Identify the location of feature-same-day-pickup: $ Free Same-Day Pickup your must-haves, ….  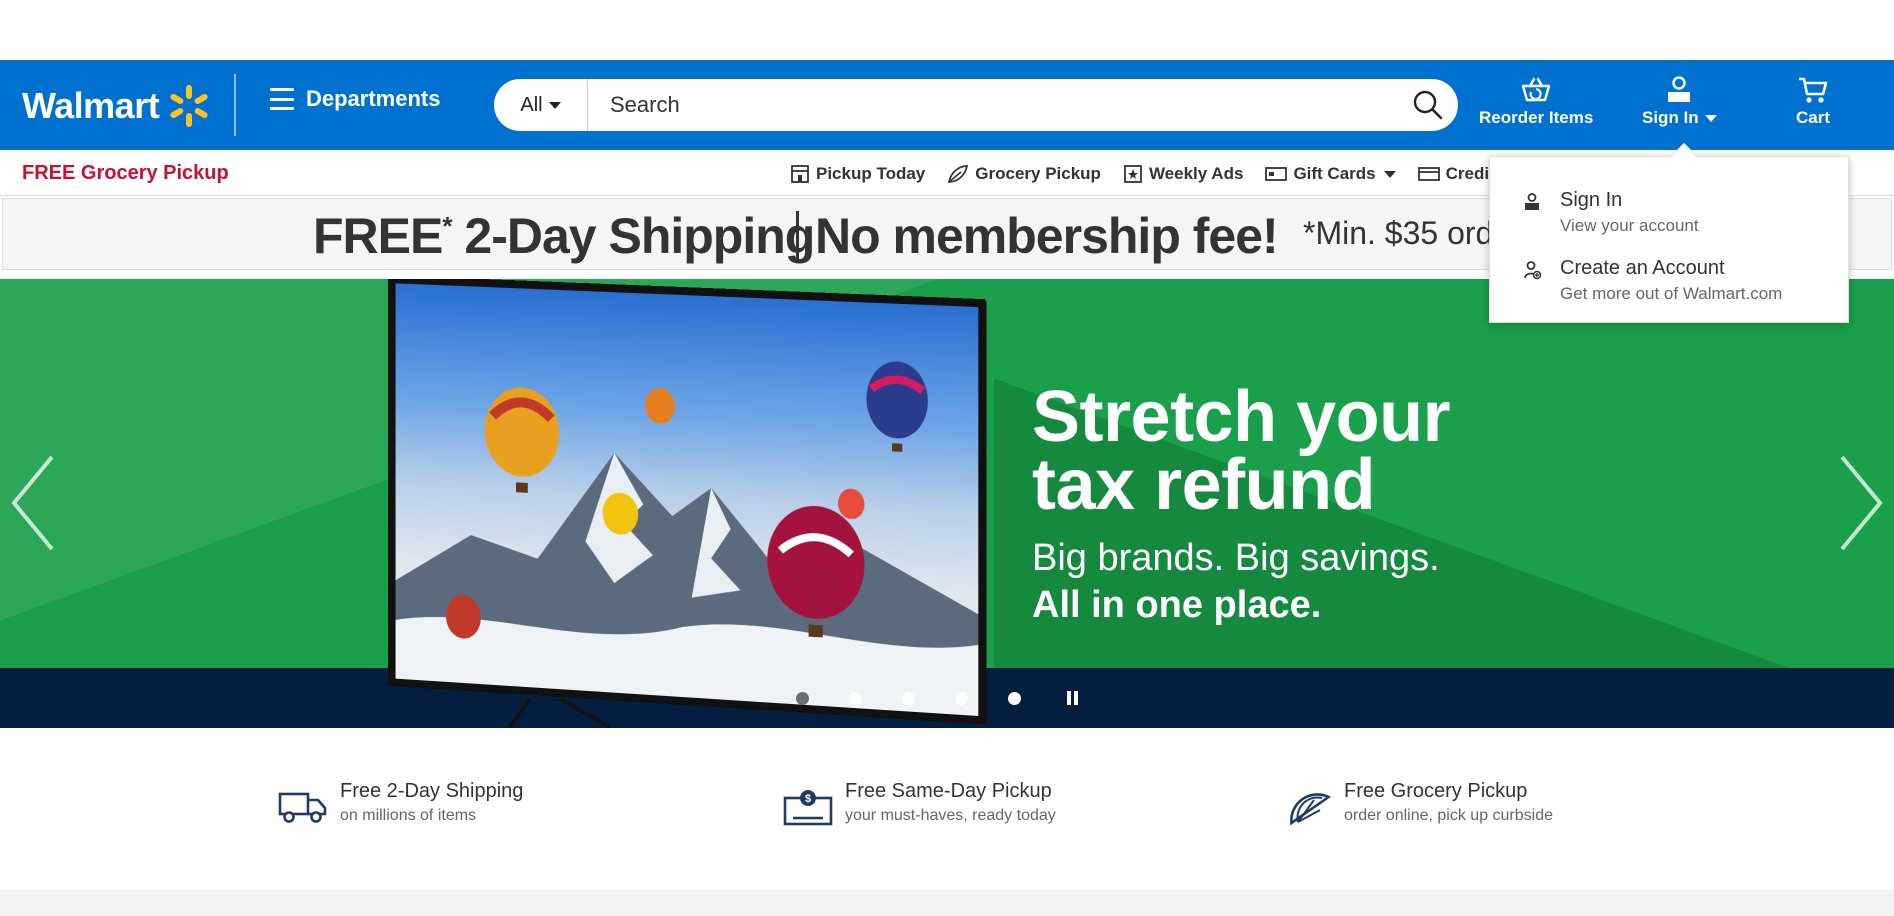
(919, 804).